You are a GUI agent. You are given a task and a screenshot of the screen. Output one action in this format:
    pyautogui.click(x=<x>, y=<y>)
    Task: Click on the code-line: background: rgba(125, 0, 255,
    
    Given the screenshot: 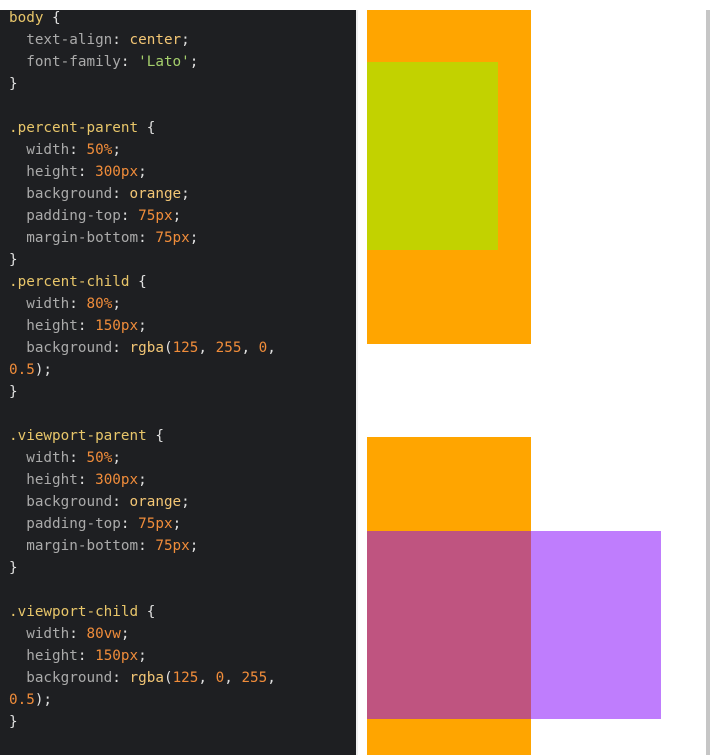 What is the action you would take?
    pyautogui.click(x=142, y=678)
    